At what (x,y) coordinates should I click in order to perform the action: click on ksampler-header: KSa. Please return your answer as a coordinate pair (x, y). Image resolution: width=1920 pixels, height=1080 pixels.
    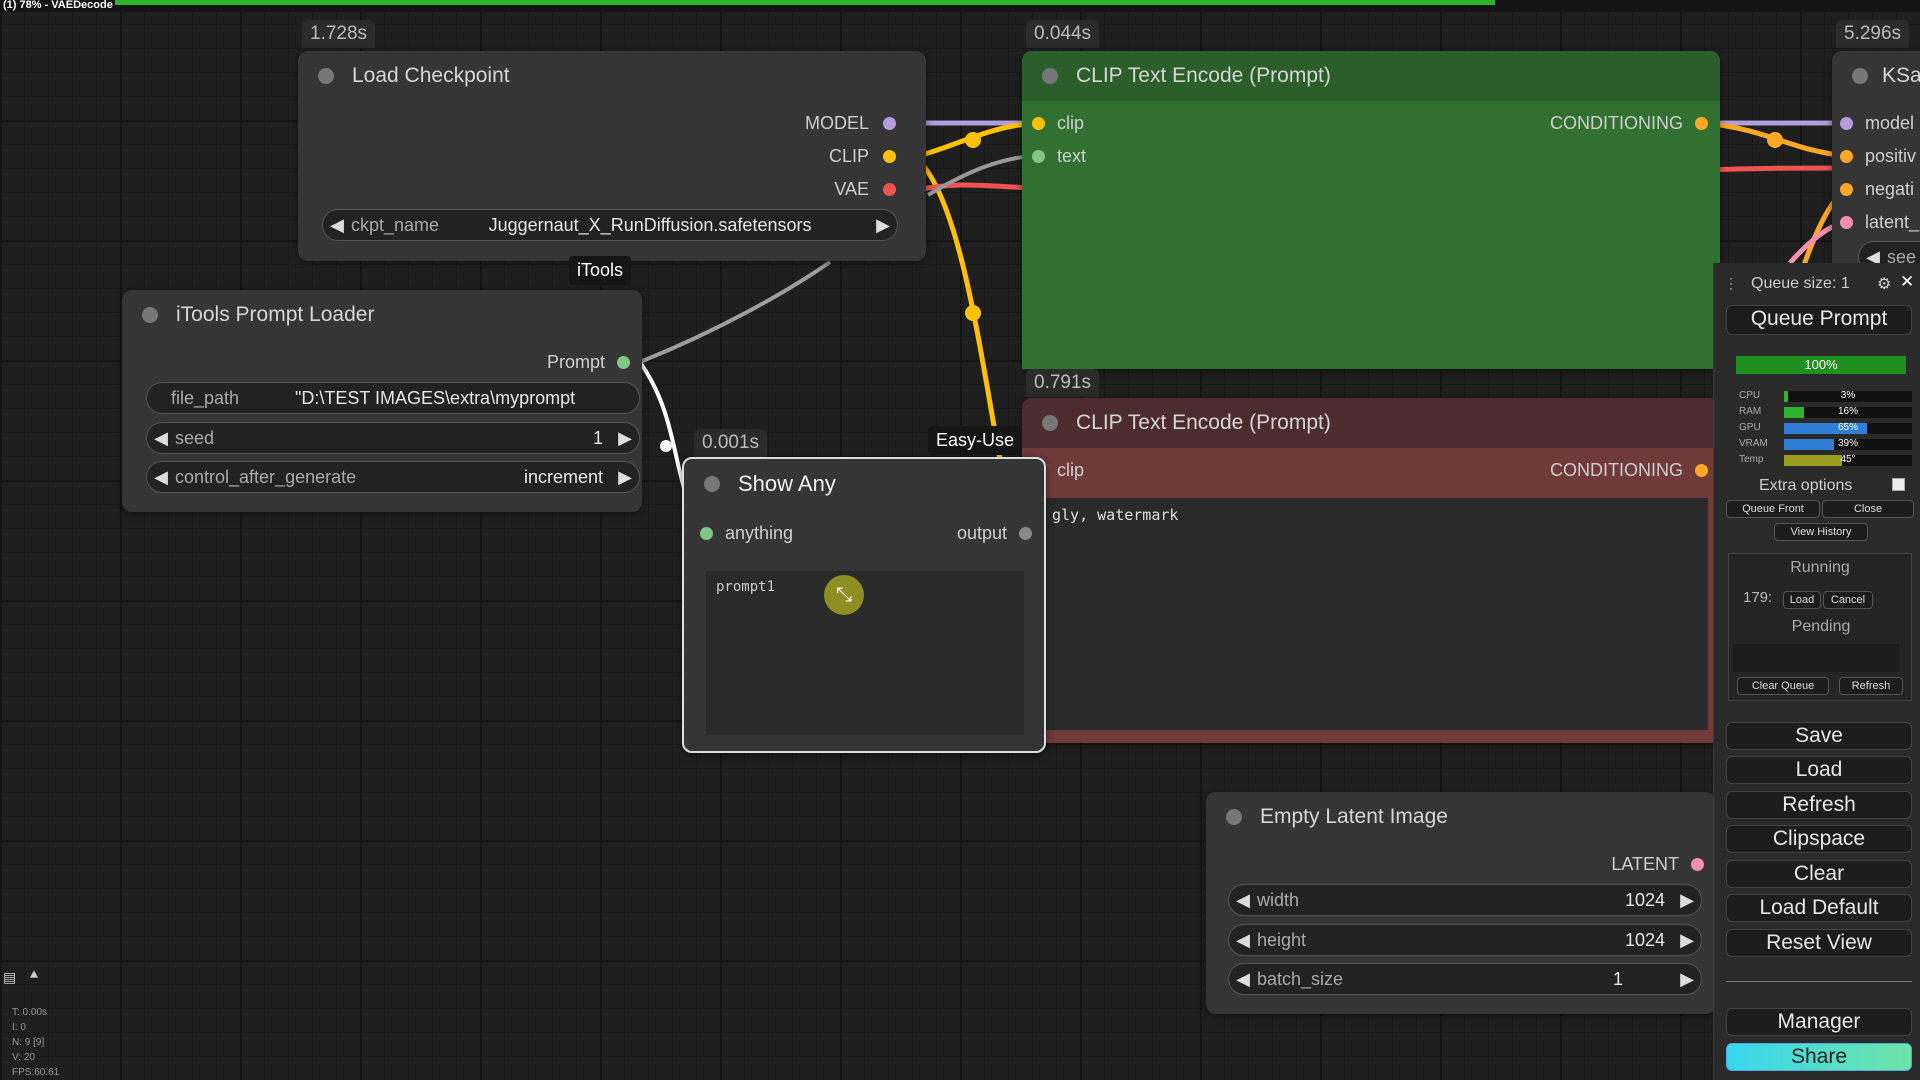
    Looking at the image, I should click on (1876, 76).